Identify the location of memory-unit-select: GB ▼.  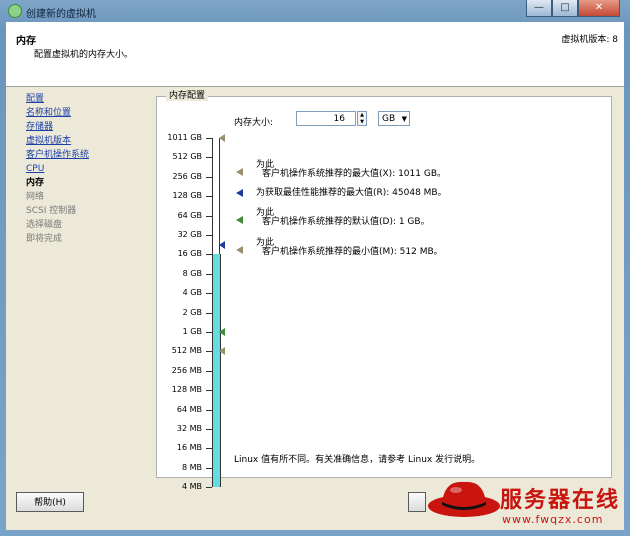
(394, 118).